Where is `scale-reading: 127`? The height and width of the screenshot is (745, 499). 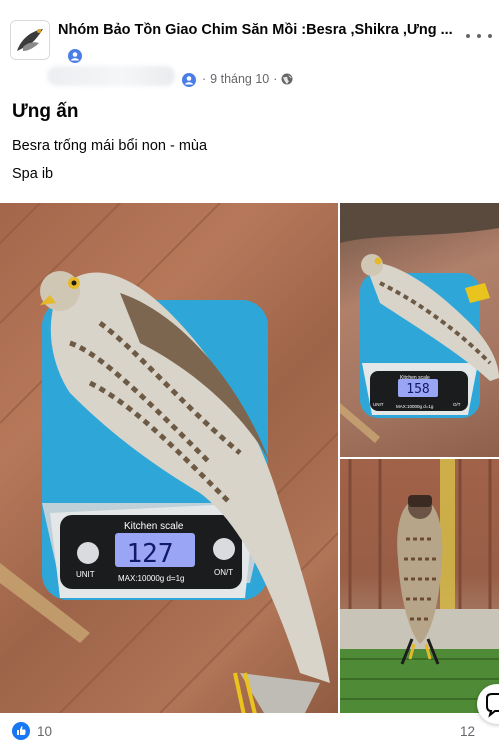
scale-reading: 127 is located at coordinates (150, 554).